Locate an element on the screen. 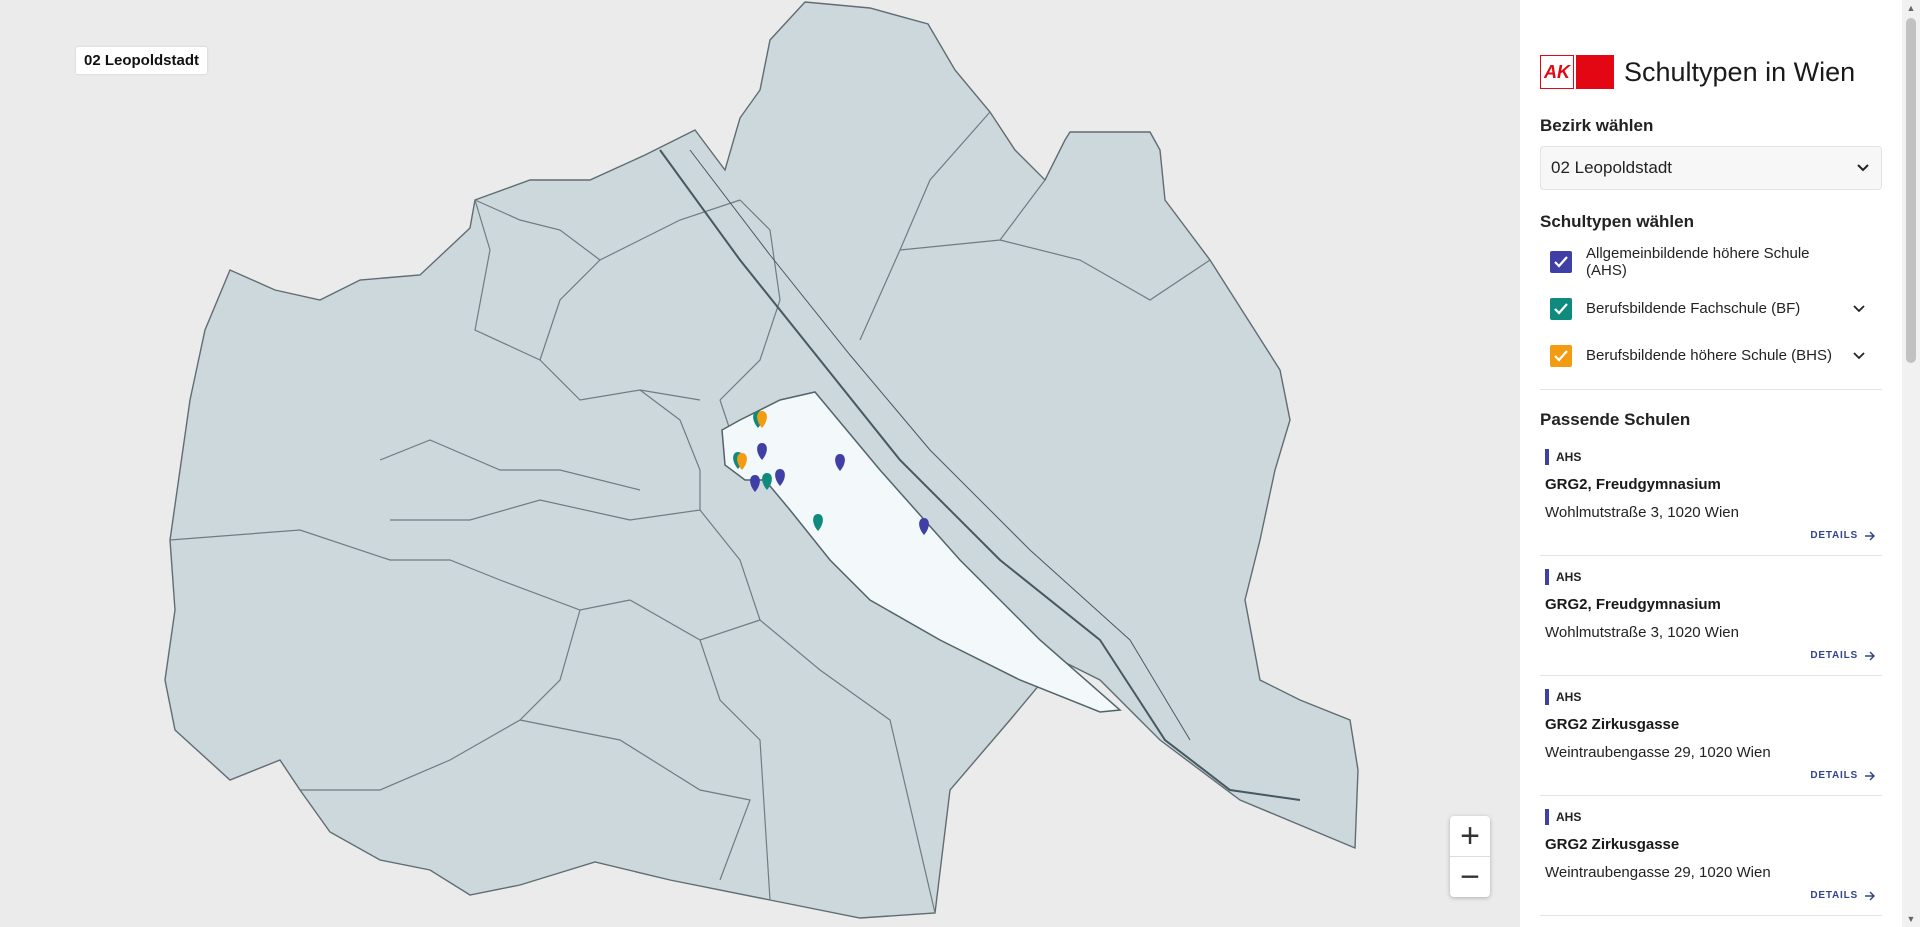 This screenshot has height=927, width=1920. scrollbar-thumb is located at coordinates (1911, 190).